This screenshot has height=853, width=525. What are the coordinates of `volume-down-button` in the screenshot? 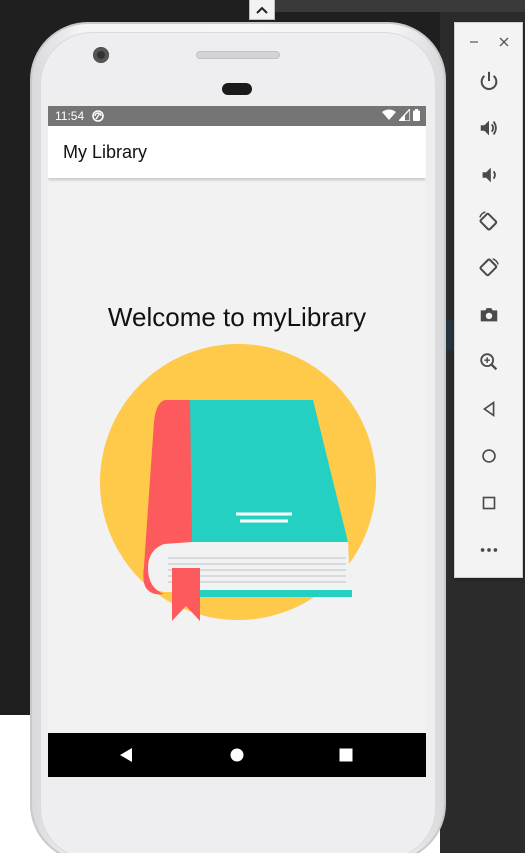 It's located at (489, 175).